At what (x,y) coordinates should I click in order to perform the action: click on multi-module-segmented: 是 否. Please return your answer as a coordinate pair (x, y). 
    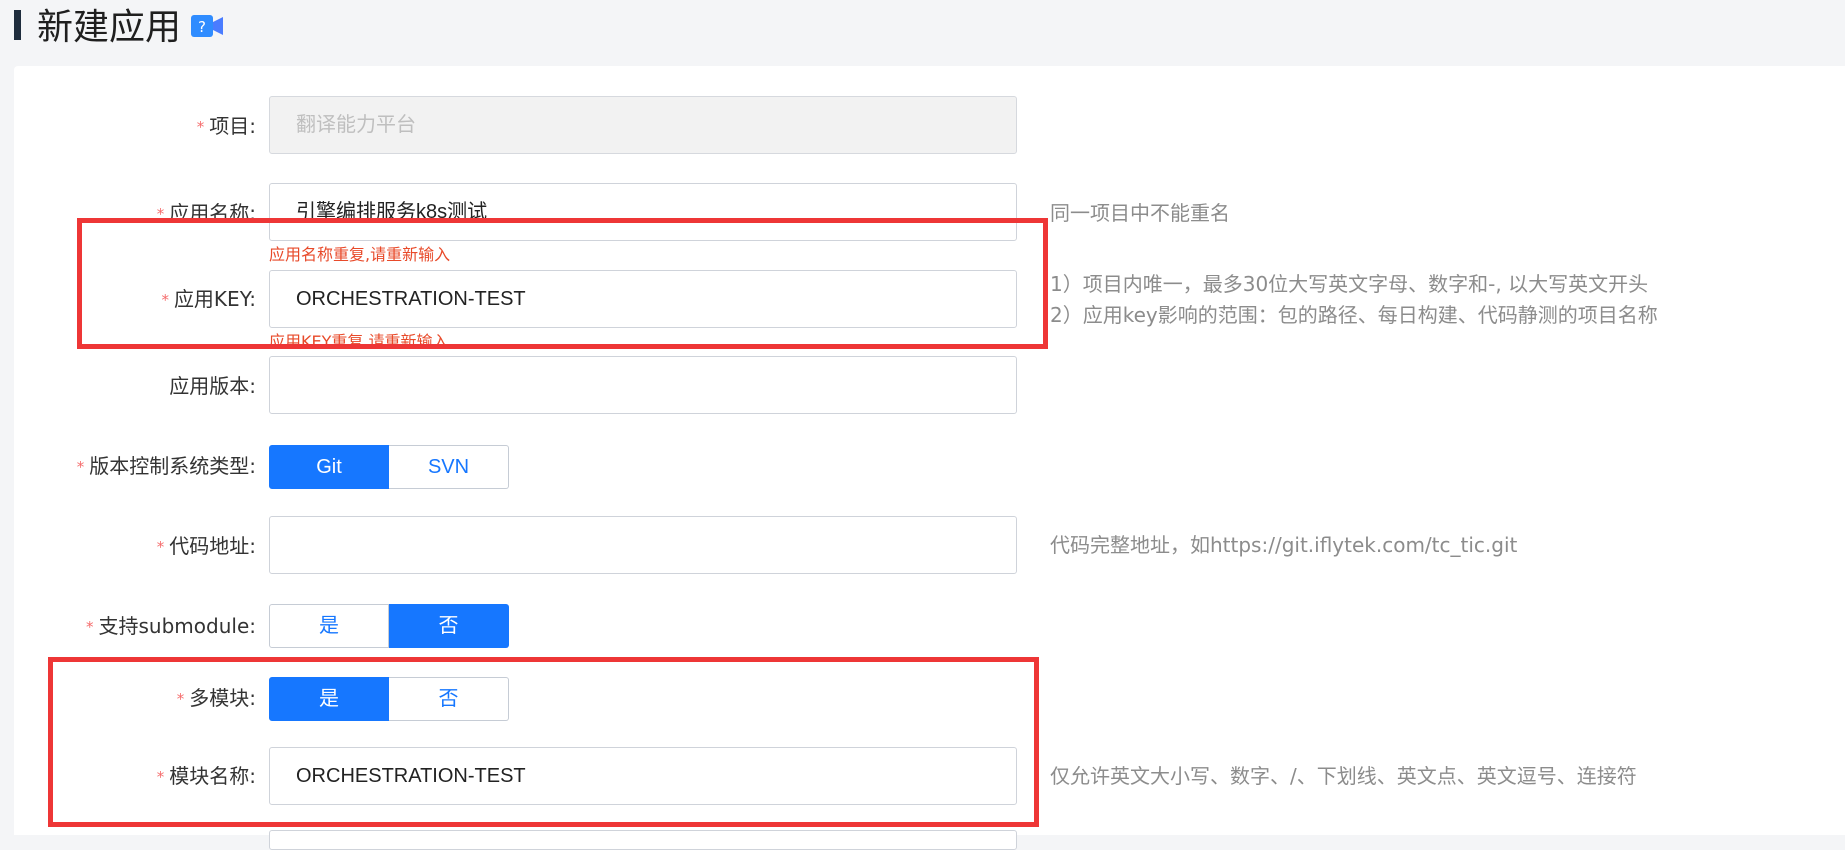
    Looking at the image, I should click on (389, 699).